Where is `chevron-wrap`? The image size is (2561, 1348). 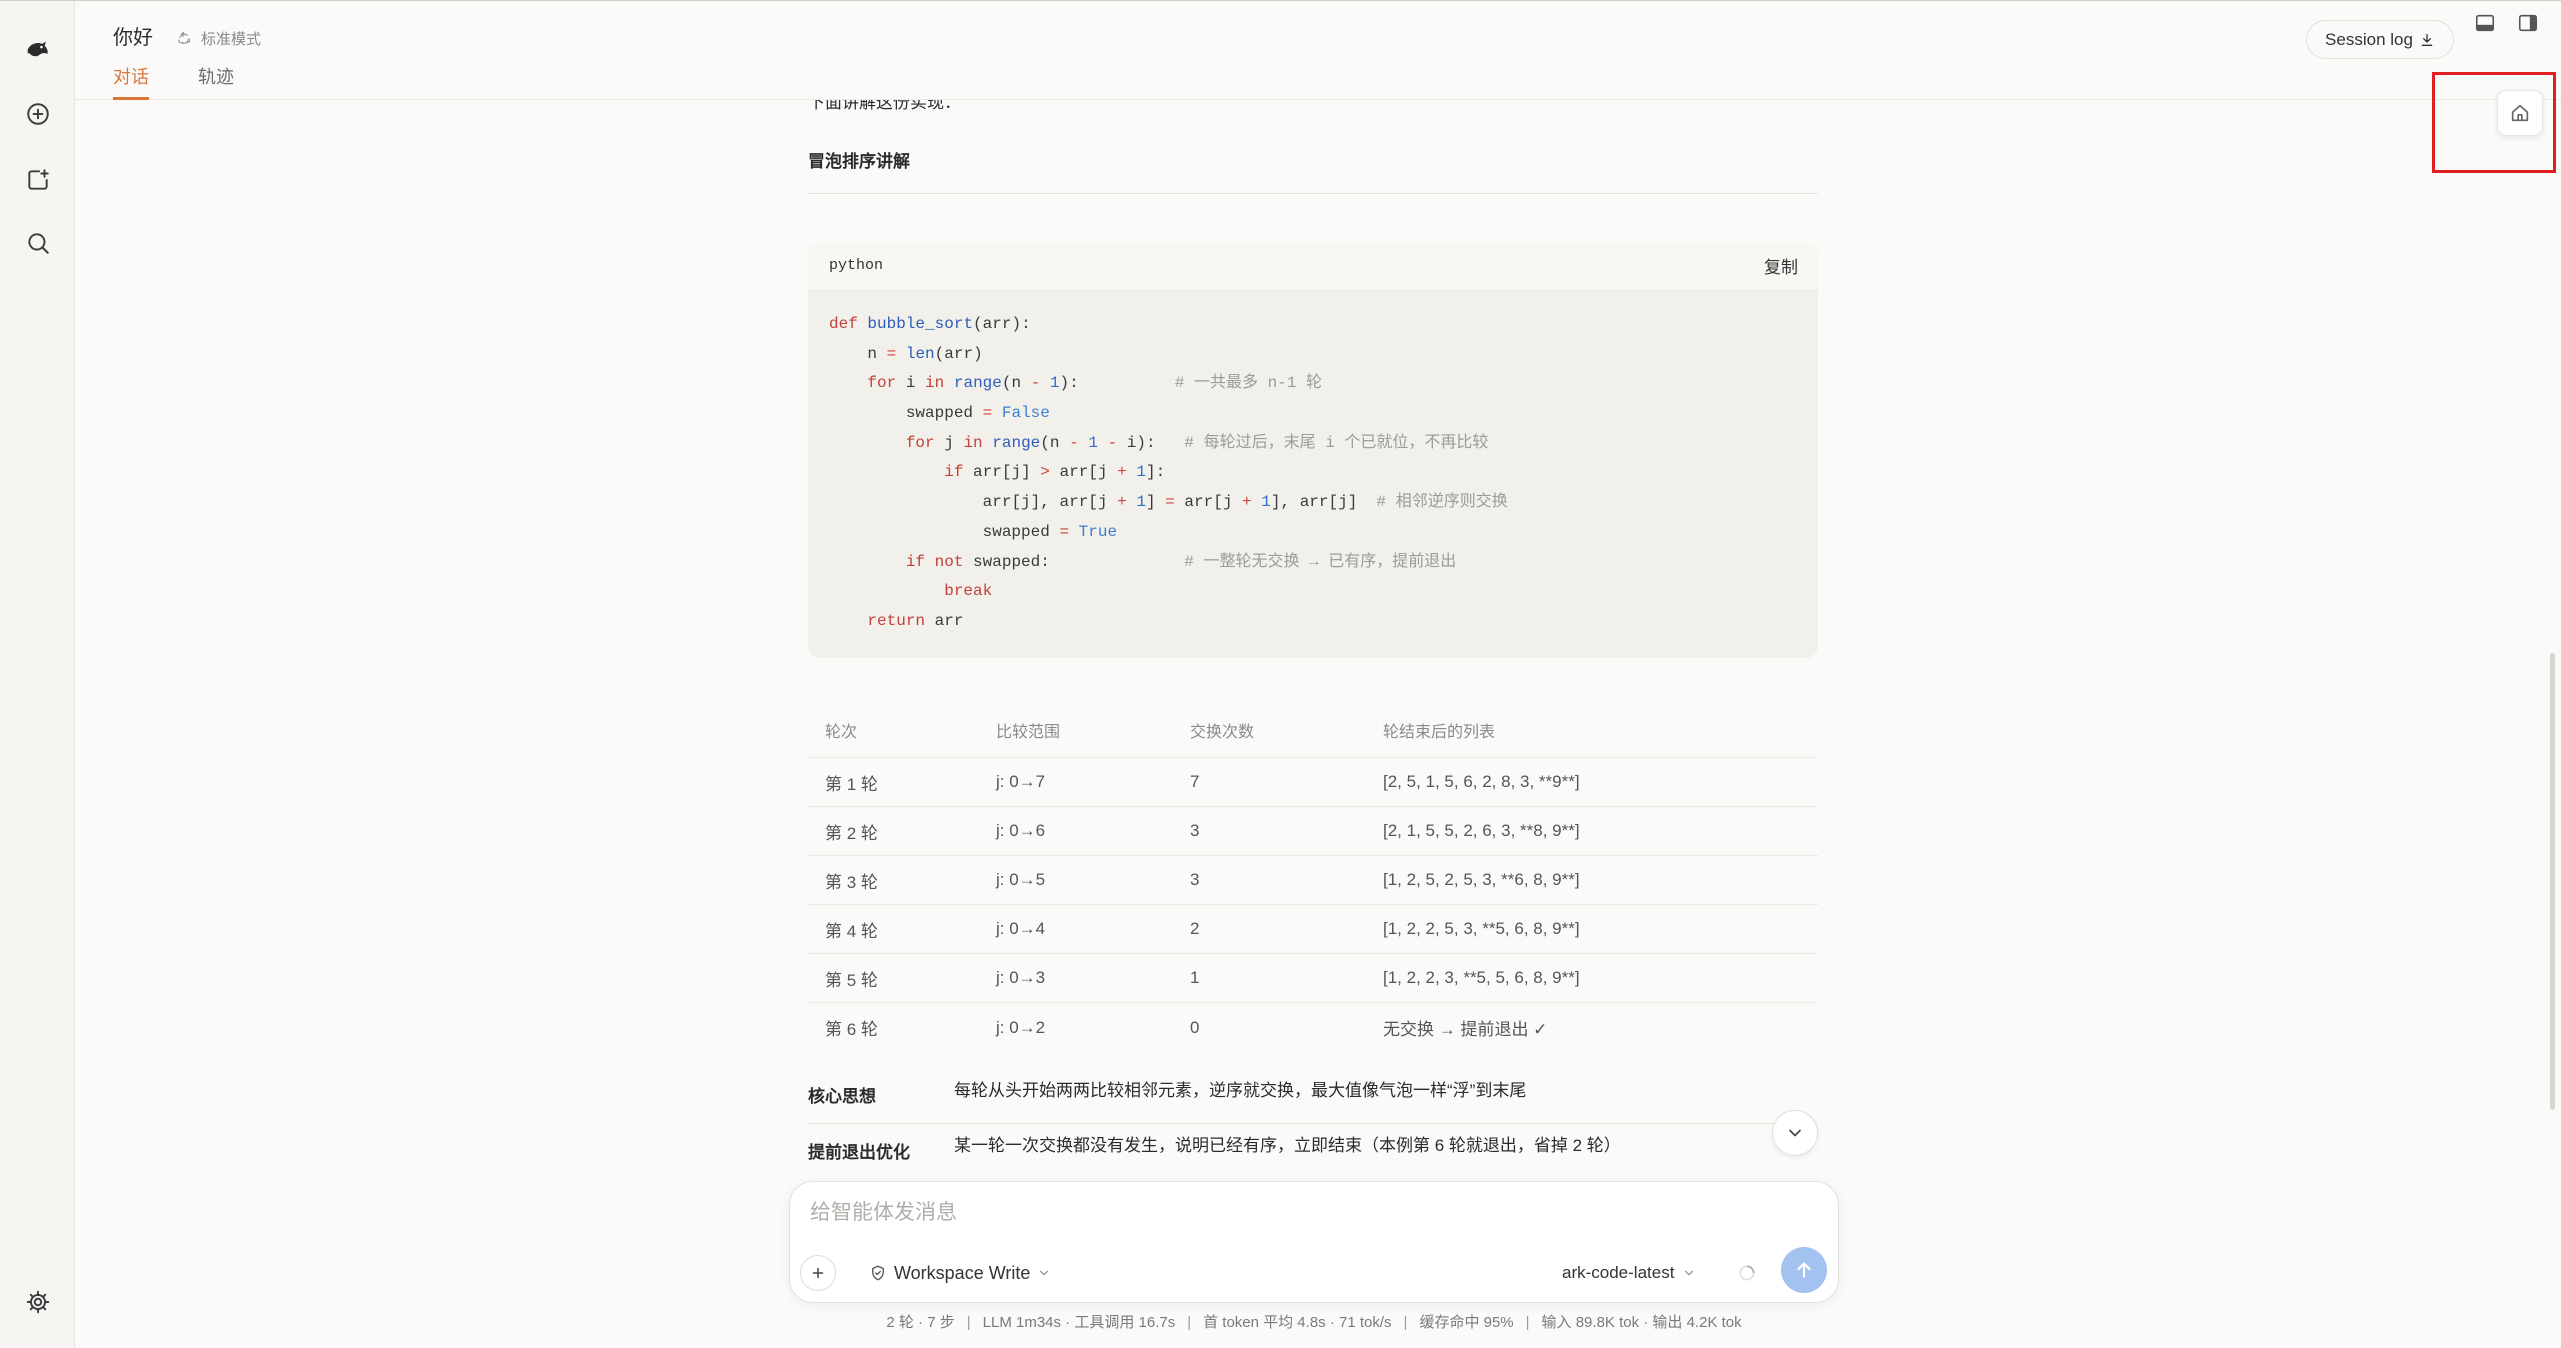 chevron-wrap is located at coordinates (1044, 1273).